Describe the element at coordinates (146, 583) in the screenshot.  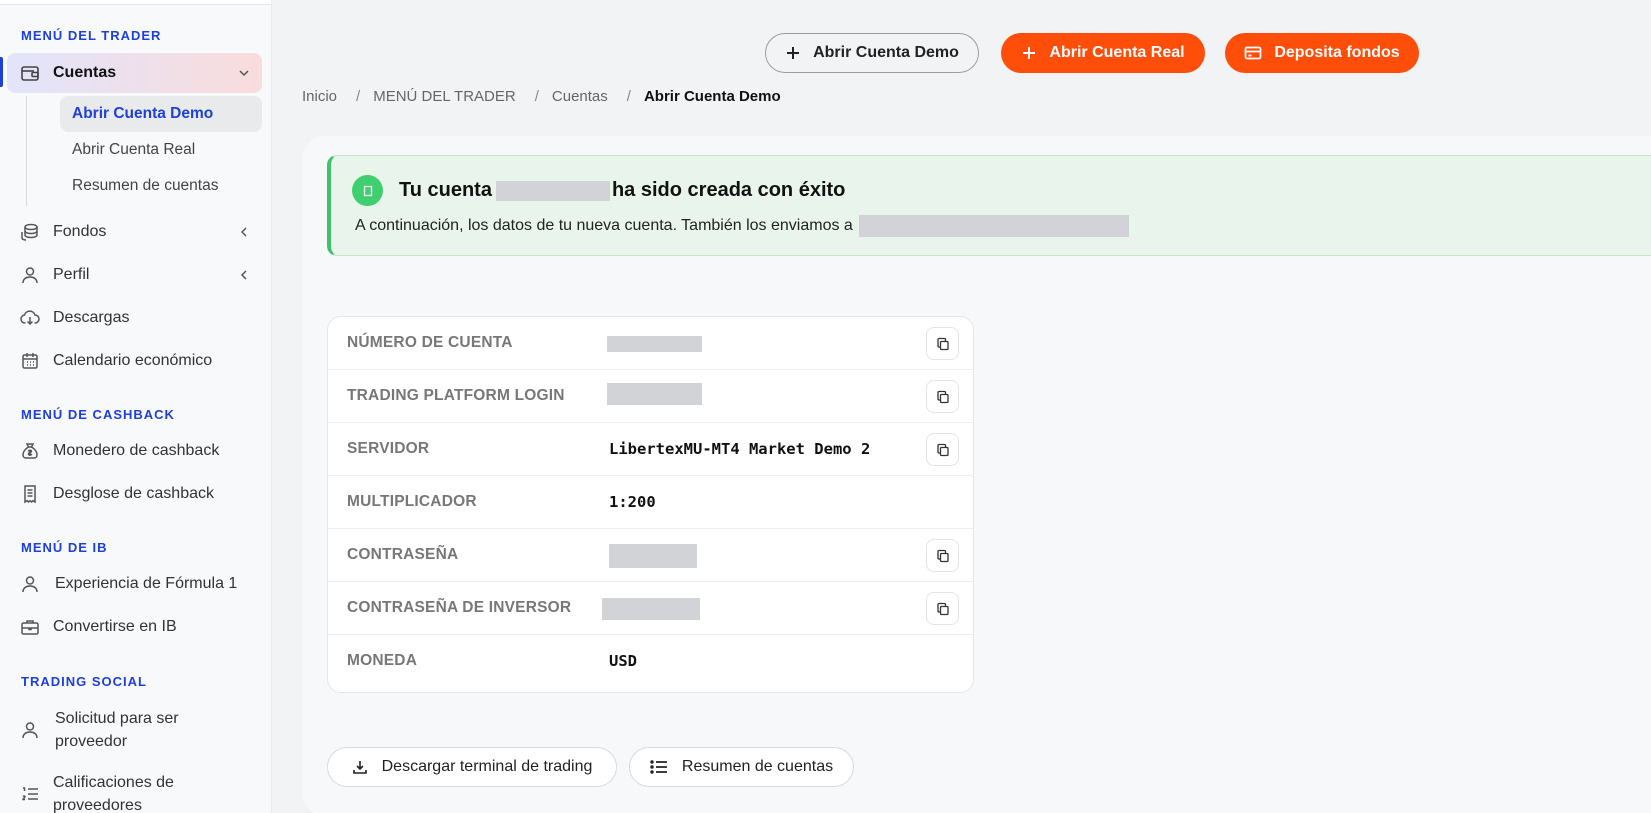
I see `sidebar-item-label: Experiencia de Fórmula 1` at that location.